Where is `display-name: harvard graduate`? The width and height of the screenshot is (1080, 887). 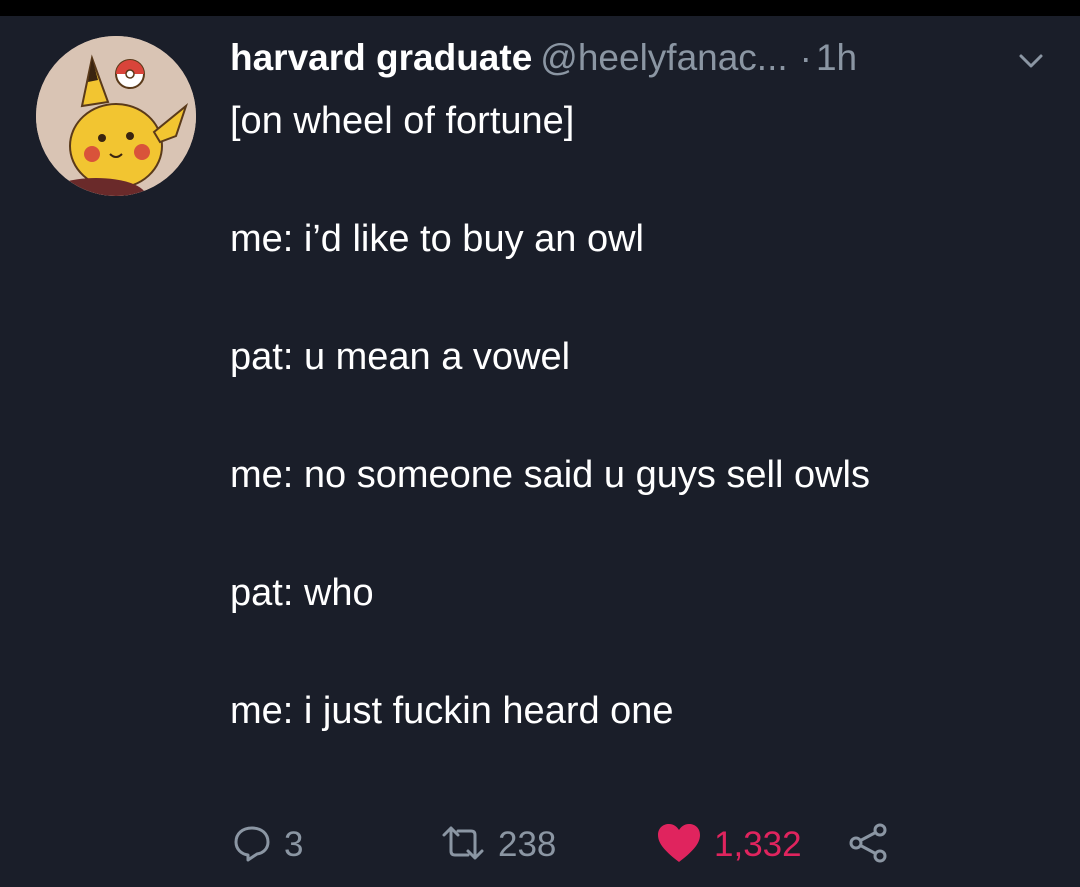
display-name: harvard graduate is located at coordinates (381, 57).